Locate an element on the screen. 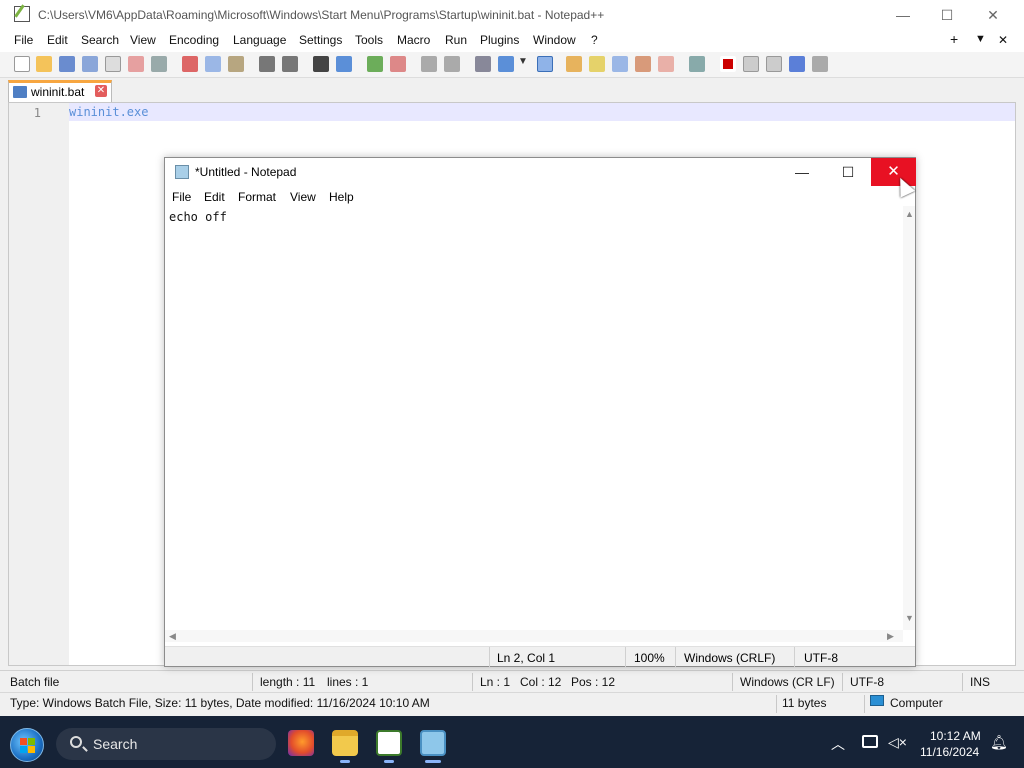 This screenshot has width=1024, height=768. notepad-menu-view: View is located at coordinates (303, 197).